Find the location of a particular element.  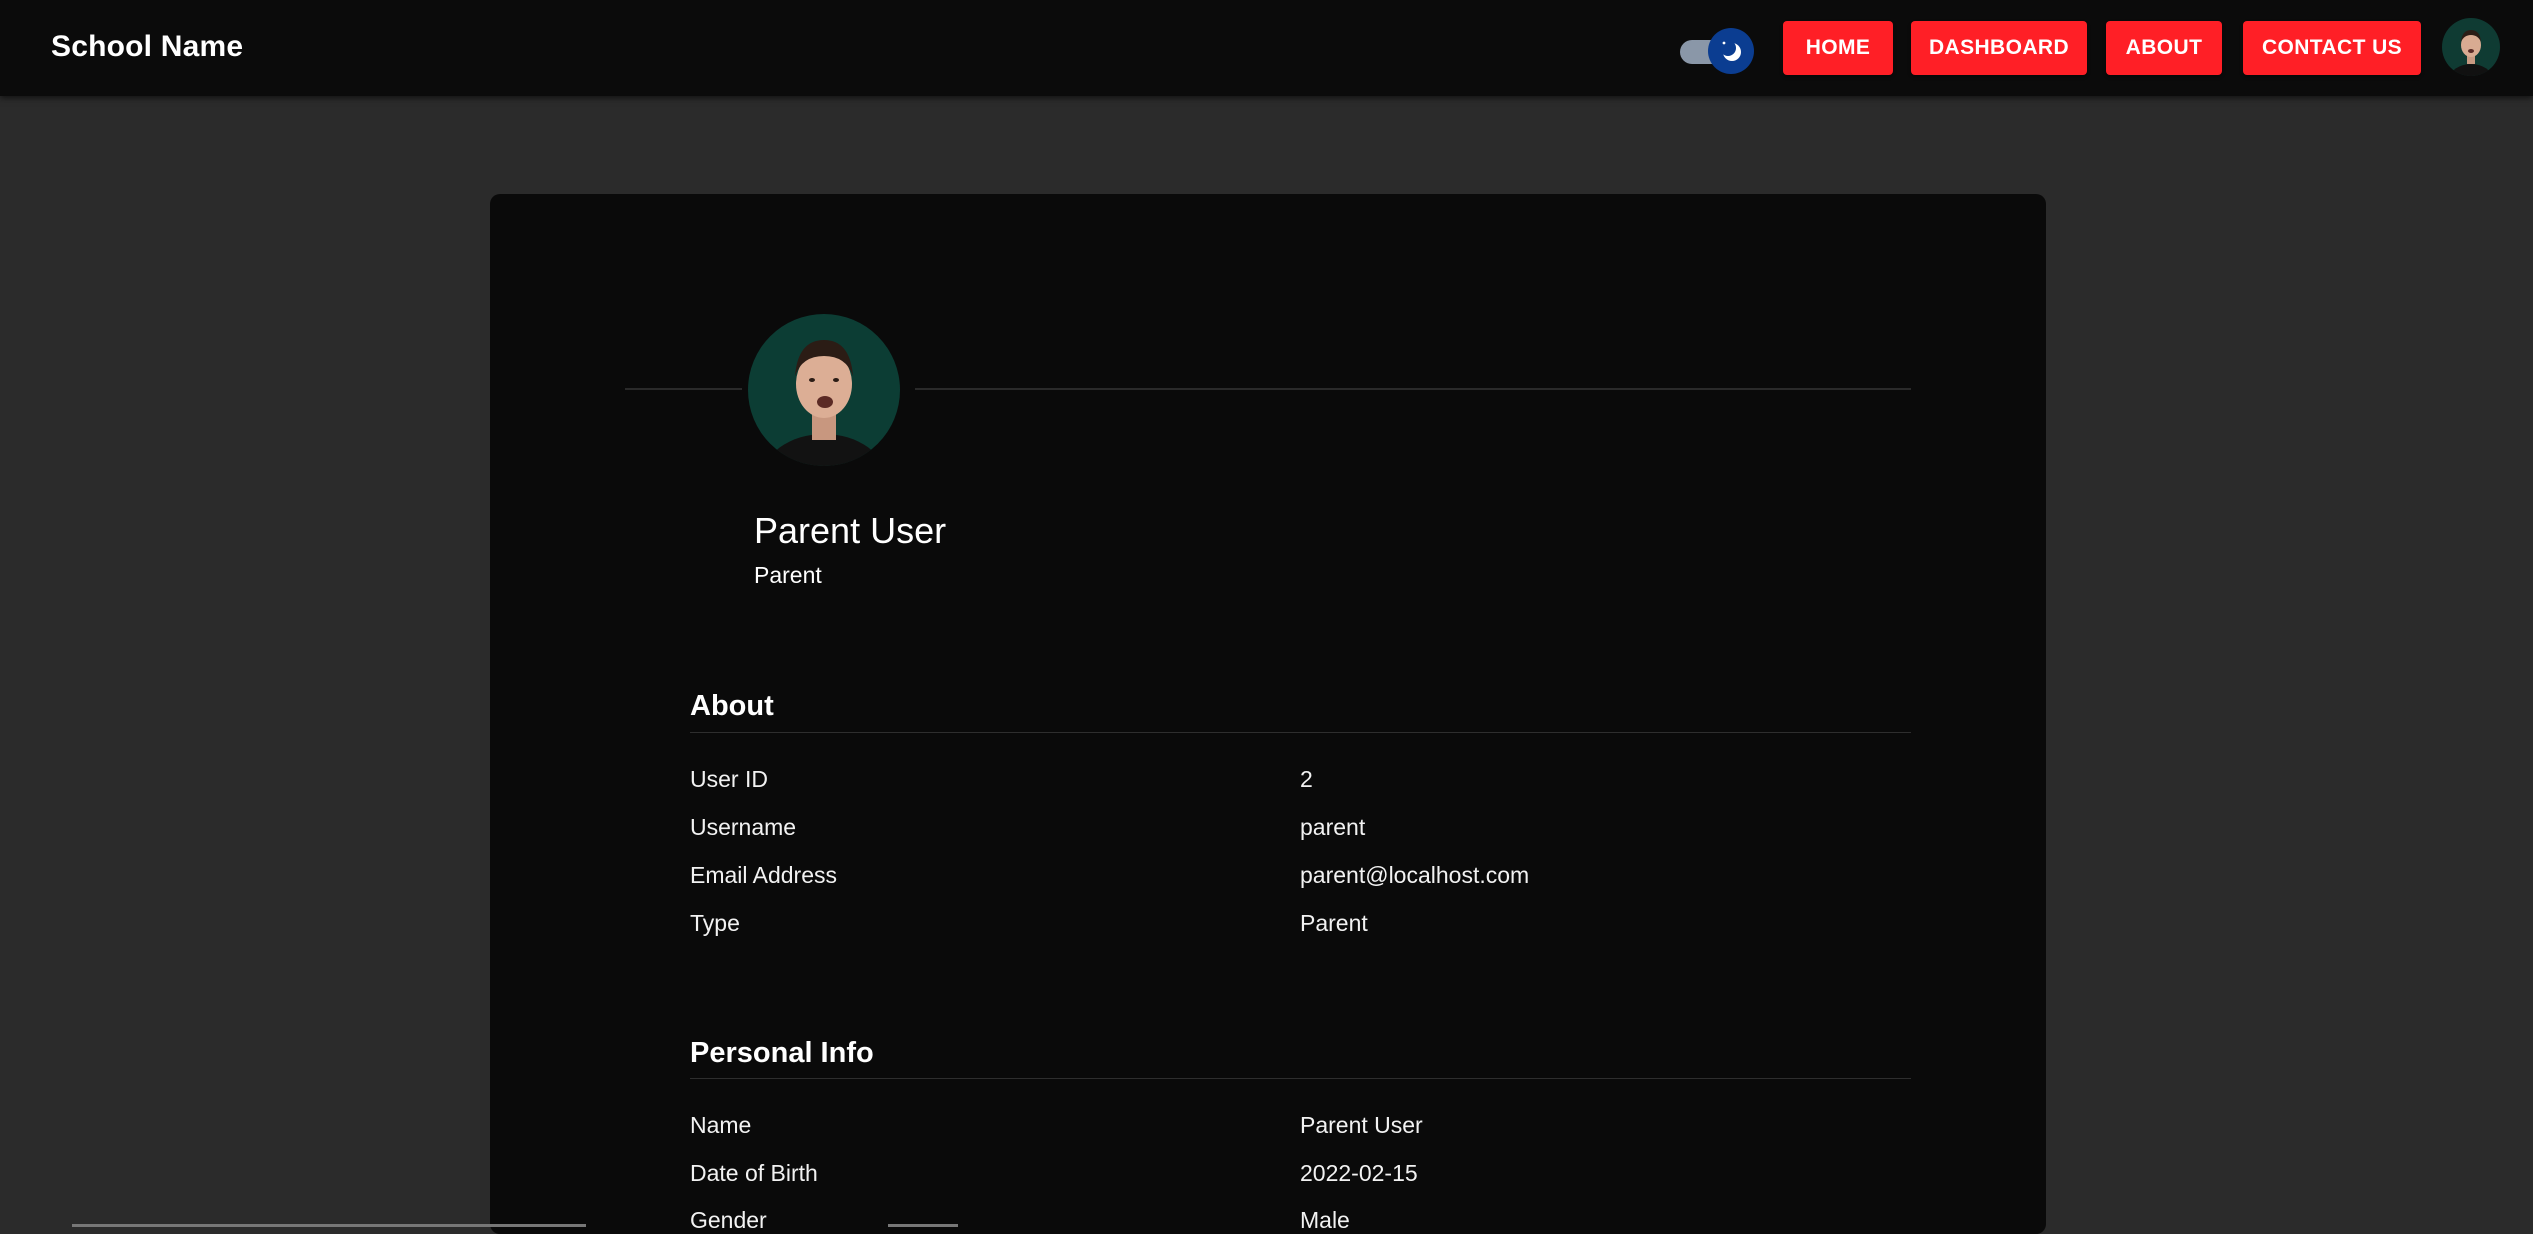

about-row-value: 2 is located at coordinates (1306, 779).